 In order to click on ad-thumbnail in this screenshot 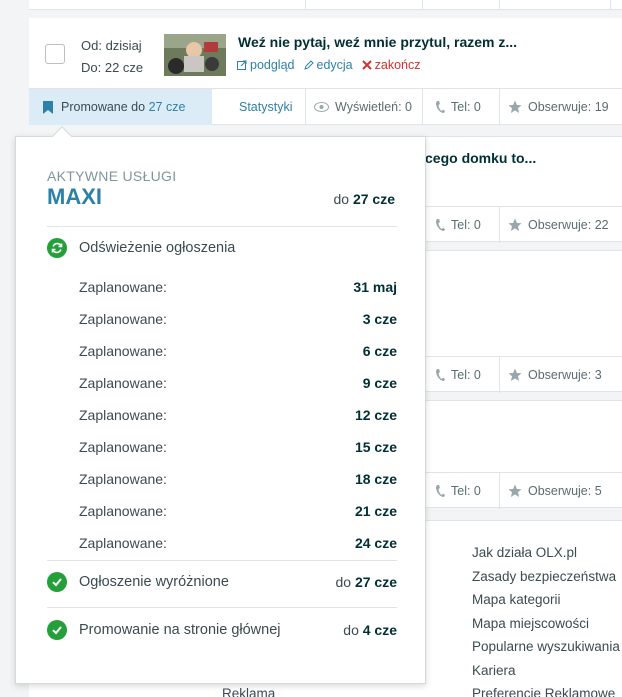, I will do `click(195, 55)`.